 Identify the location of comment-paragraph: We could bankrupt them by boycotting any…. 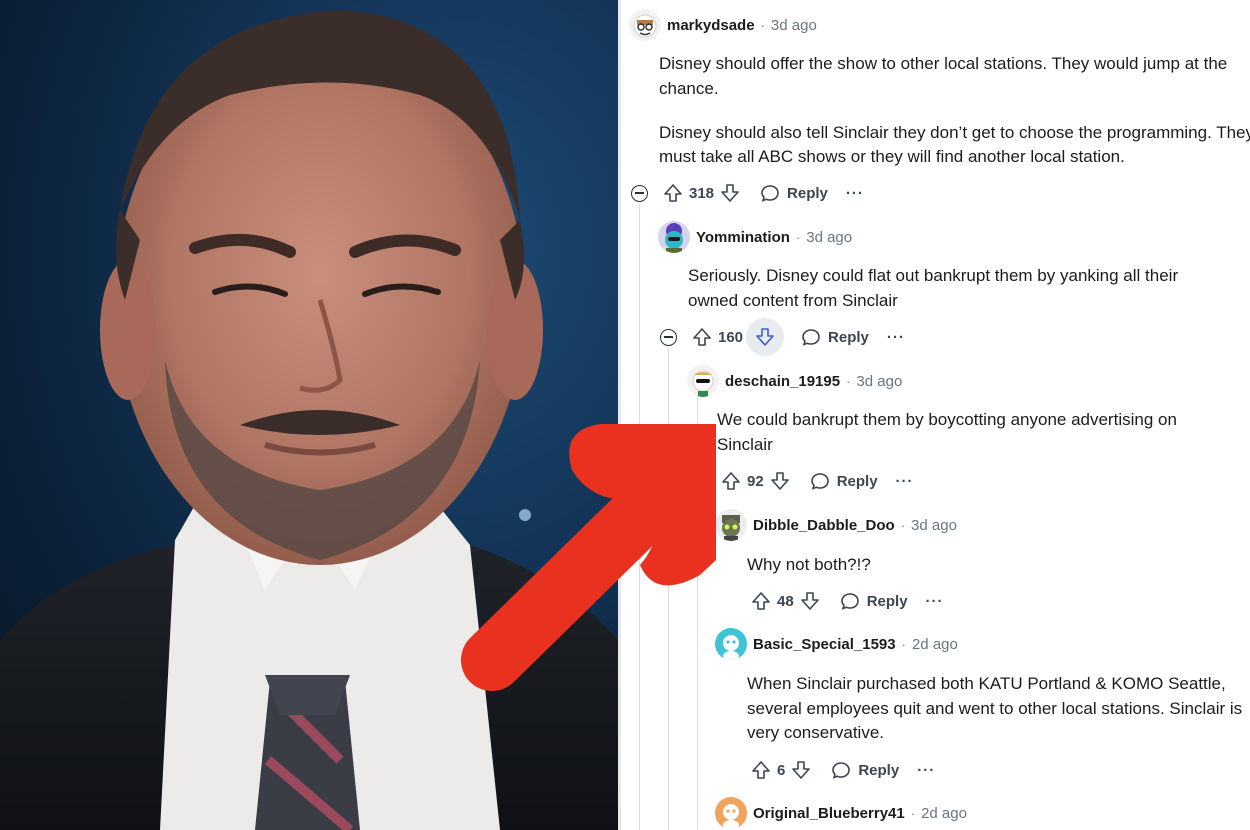
(947, 432).